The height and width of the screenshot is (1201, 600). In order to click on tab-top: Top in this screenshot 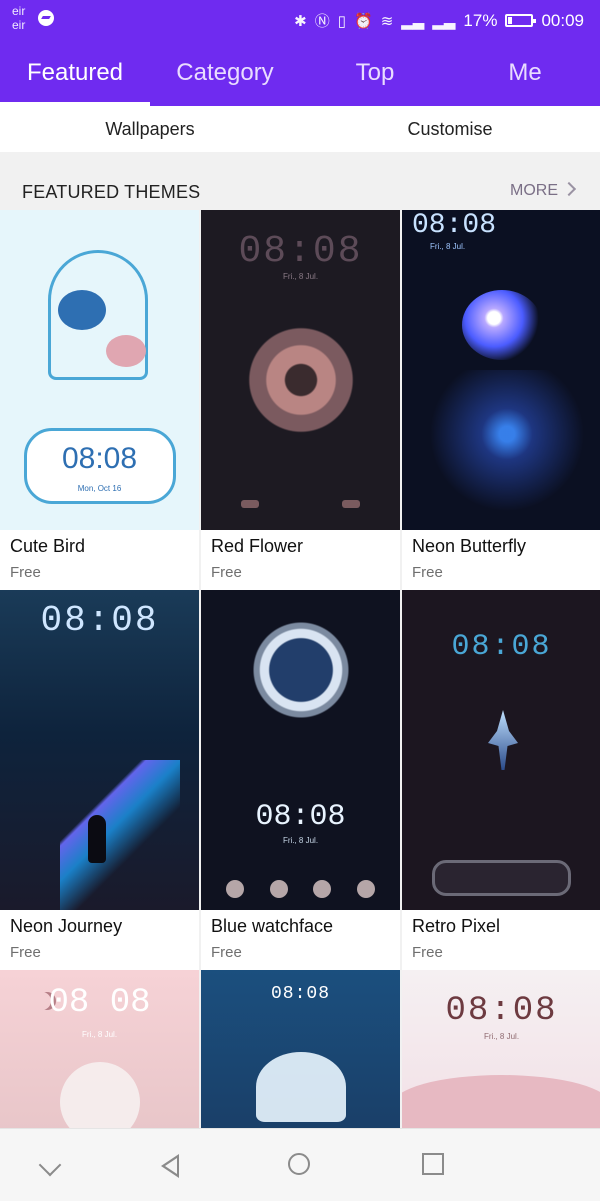, I will do `click(375, 73)`.